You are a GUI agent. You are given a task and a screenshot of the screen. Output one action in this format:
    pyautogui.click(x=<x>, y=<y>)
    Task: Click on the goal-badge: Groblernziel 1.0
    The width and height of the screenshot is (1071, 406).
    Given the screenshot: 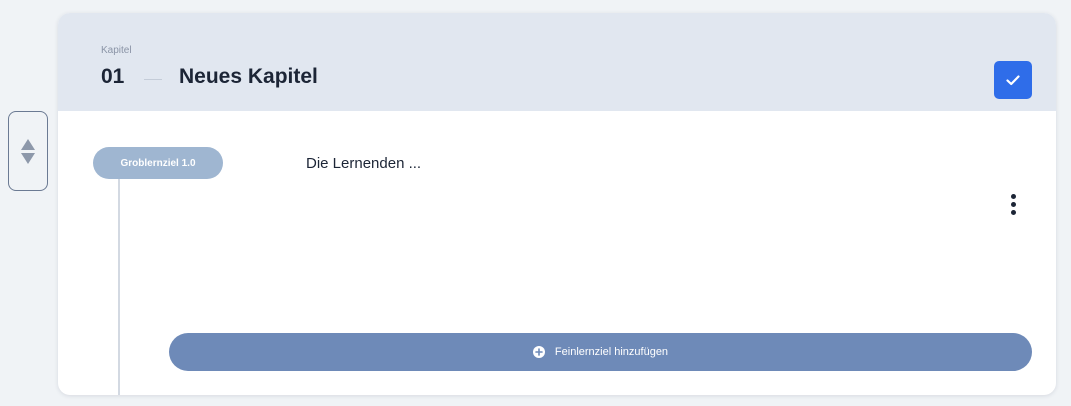 What is the action you would take?
    pyautogui.click(x=158, y=163)
    